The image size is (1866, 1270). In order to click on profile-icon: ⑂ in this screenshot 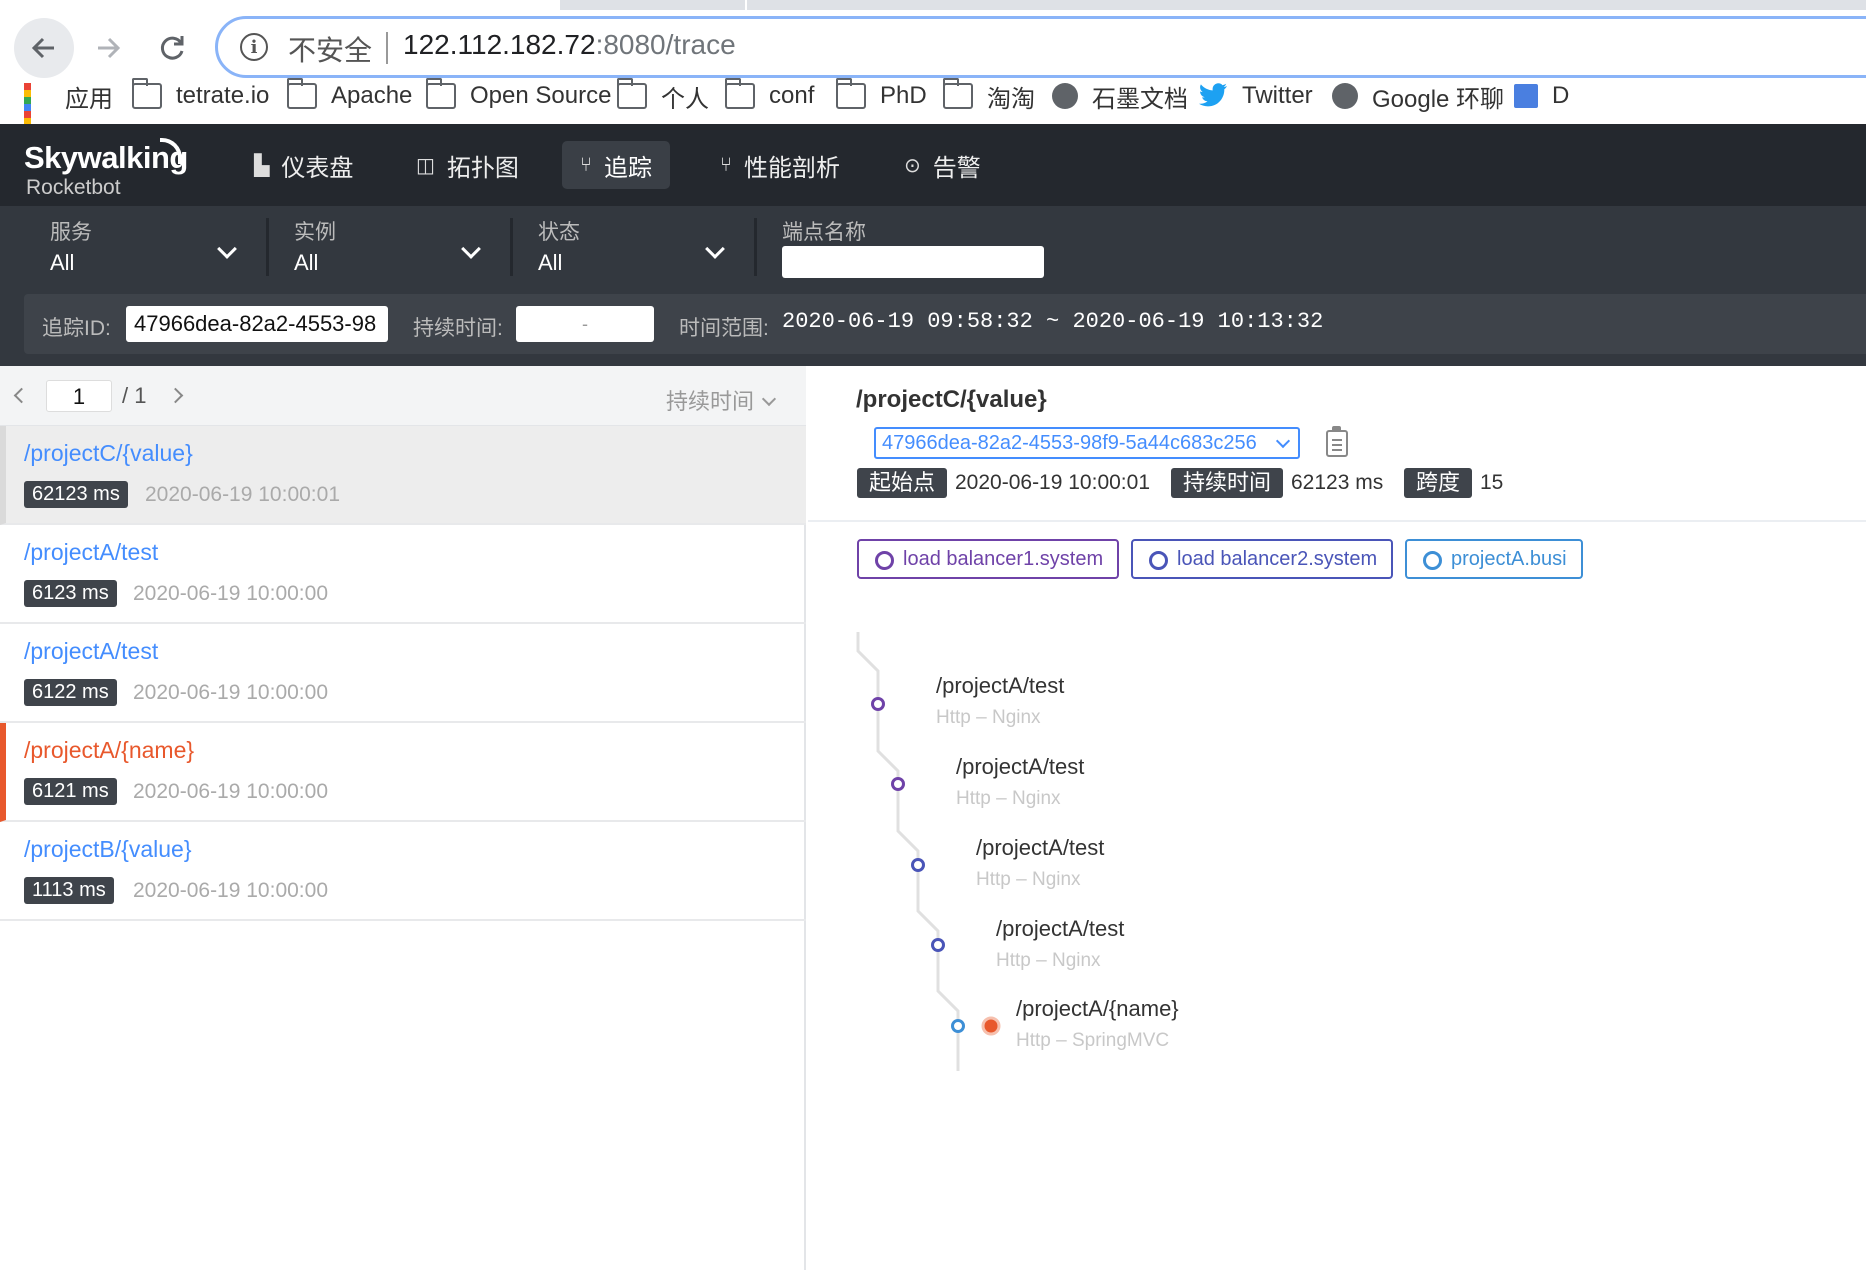, I will do `click(726, 164)`.